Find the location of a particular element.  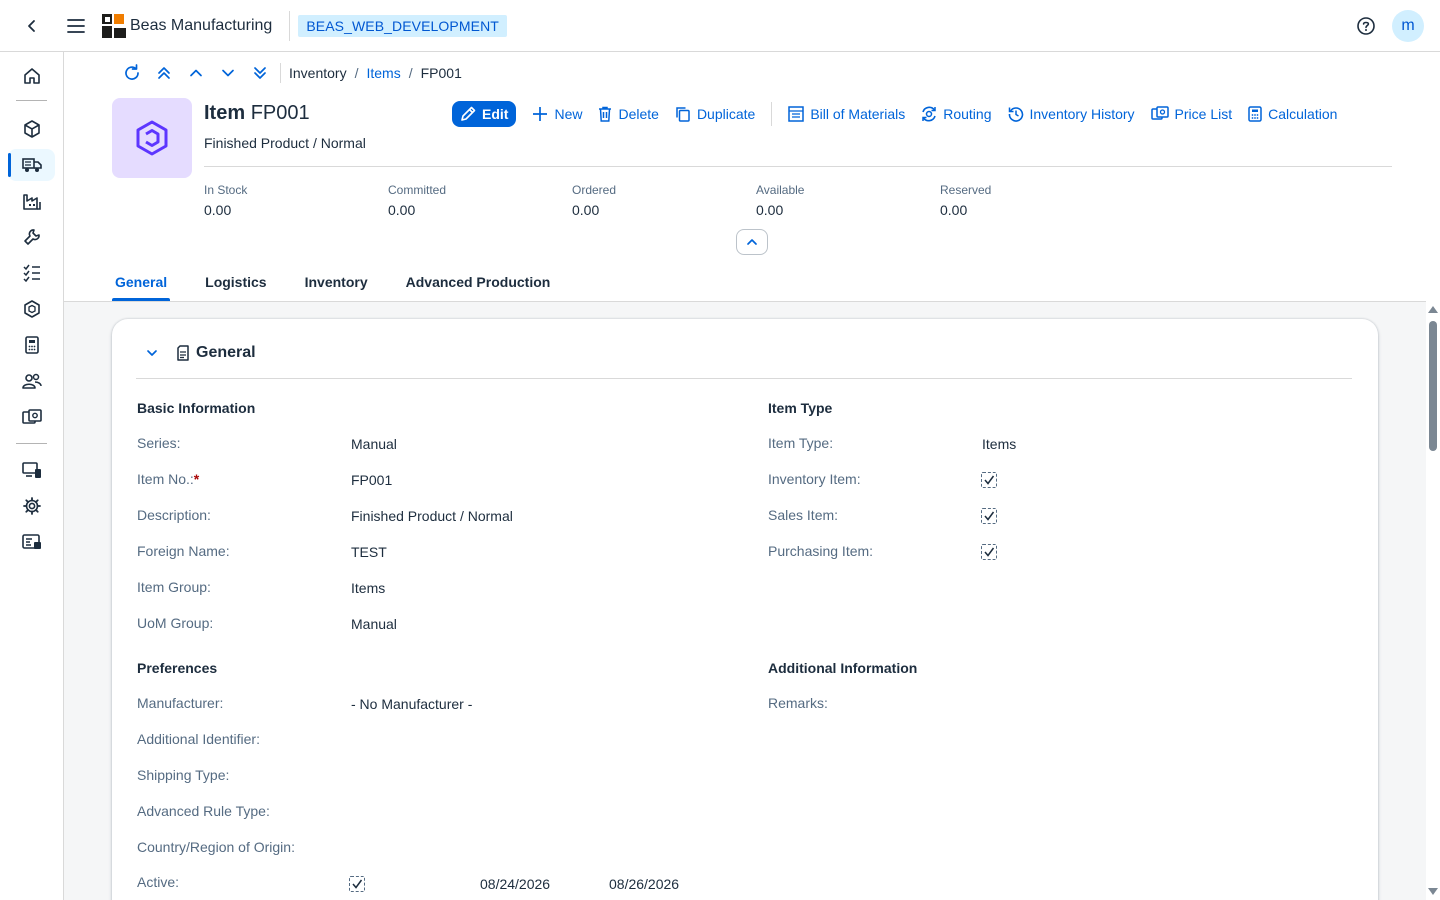

item-type-value: Items is located at coordinates (999, 444).